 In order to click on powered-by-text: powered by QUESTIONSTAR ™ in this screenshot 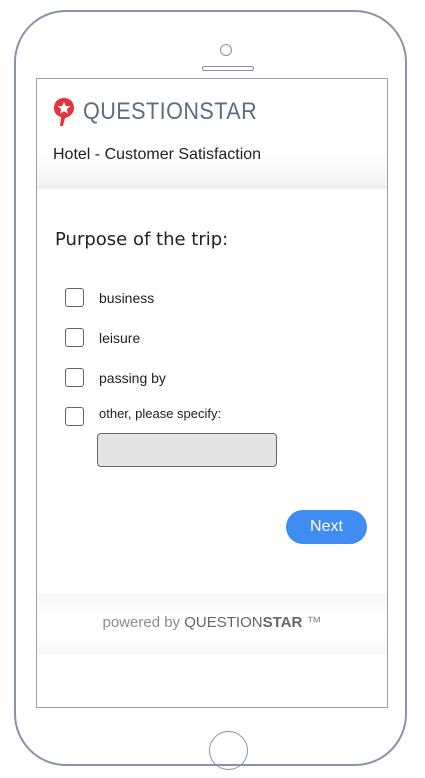, I will do `click(212, 622)`.